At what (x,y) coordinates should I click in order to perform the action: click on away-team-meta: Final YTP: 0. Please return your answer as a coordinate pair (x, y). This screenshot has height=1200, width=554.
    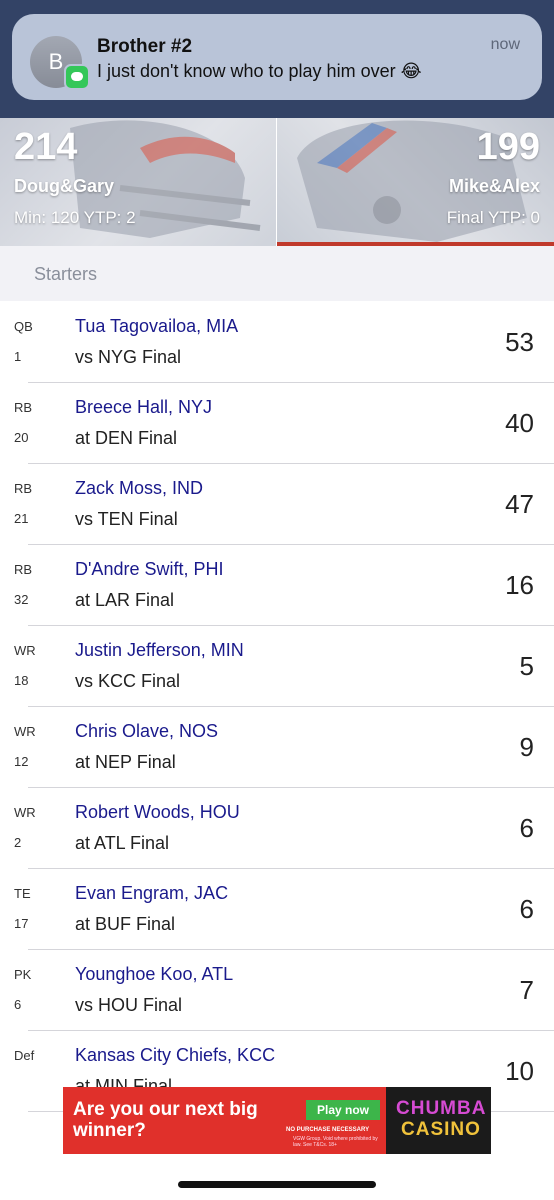
    Looking at the image, I should click on (493, 217).